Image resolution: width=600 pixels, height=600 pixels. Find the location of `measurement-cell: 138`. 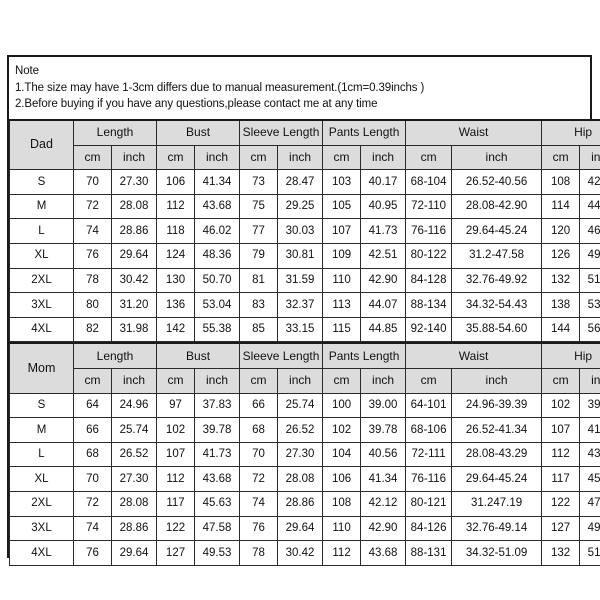

measurement-cell: 138 is located at coordinates (561, 305).